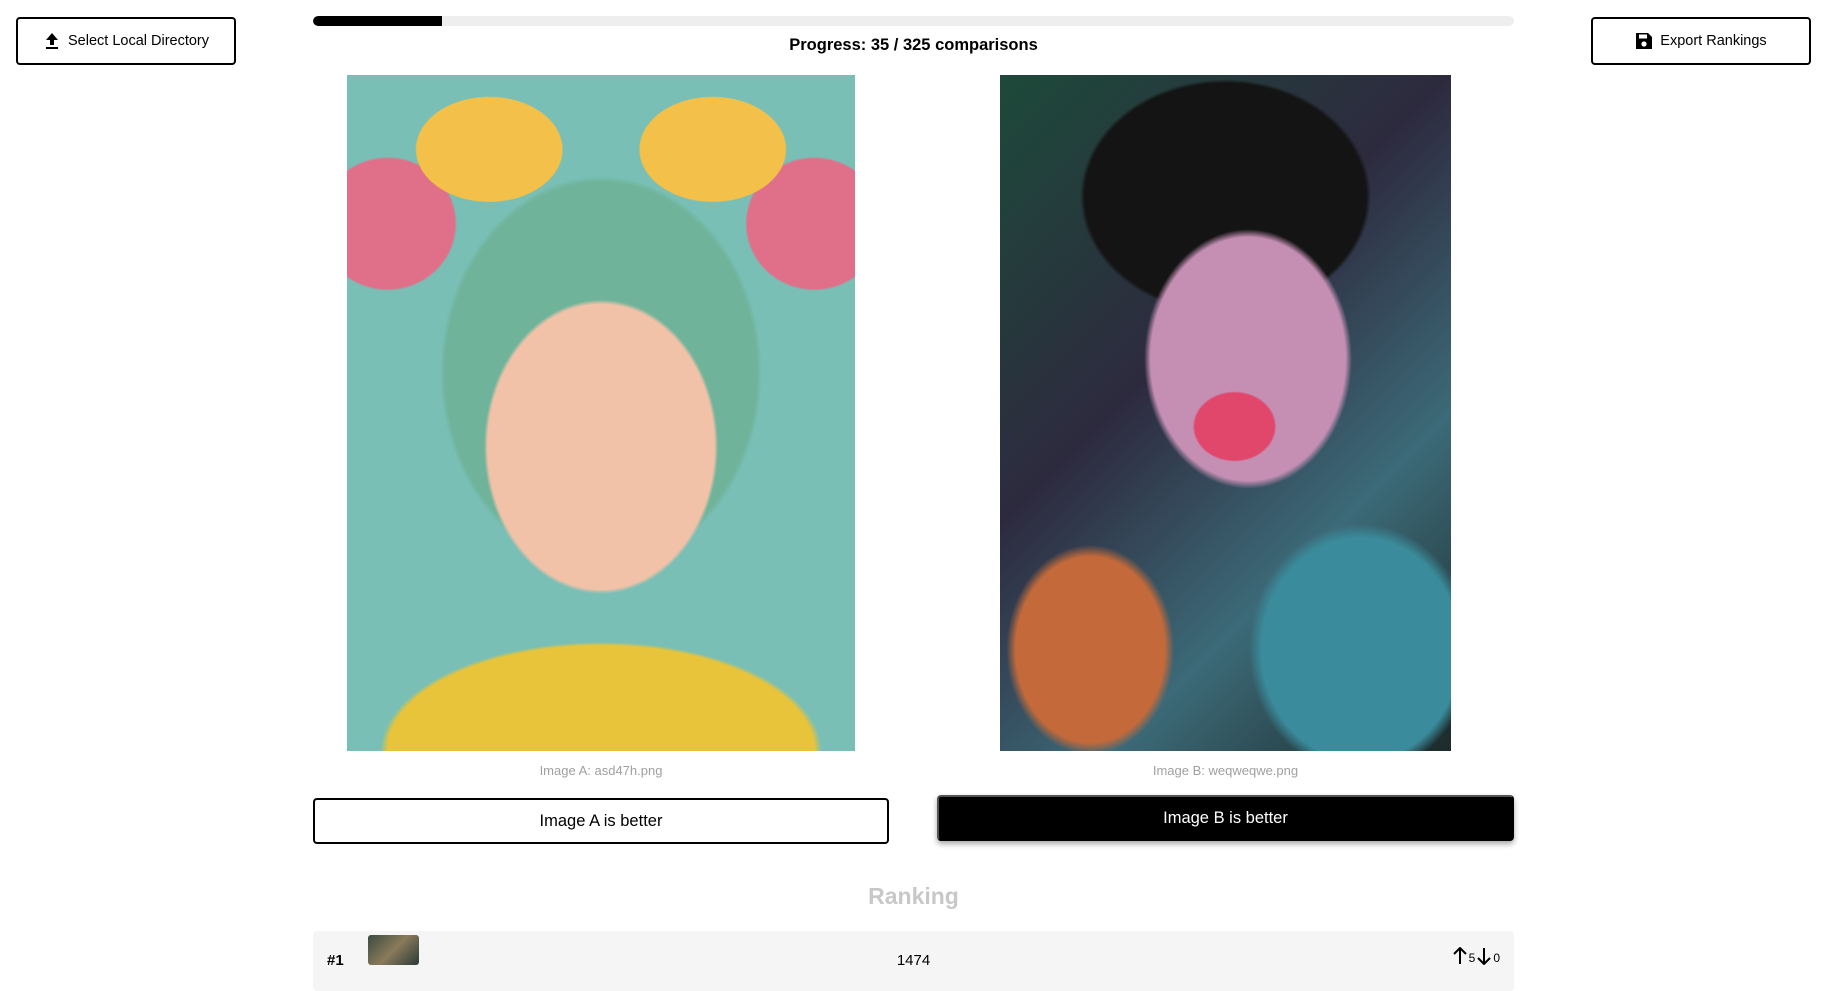  Describe the element at coordinates (138, 41) in the screenshot. I see `select-local-directory-label: Select Local Directory` at that location.